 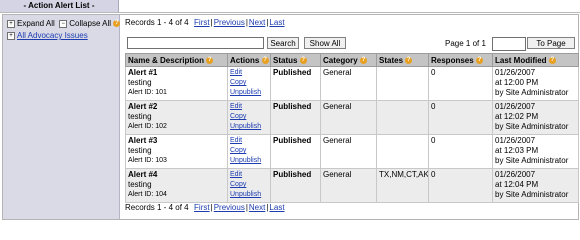 I want to click on collapse-all-icon: −, so click(x=63, y=23).